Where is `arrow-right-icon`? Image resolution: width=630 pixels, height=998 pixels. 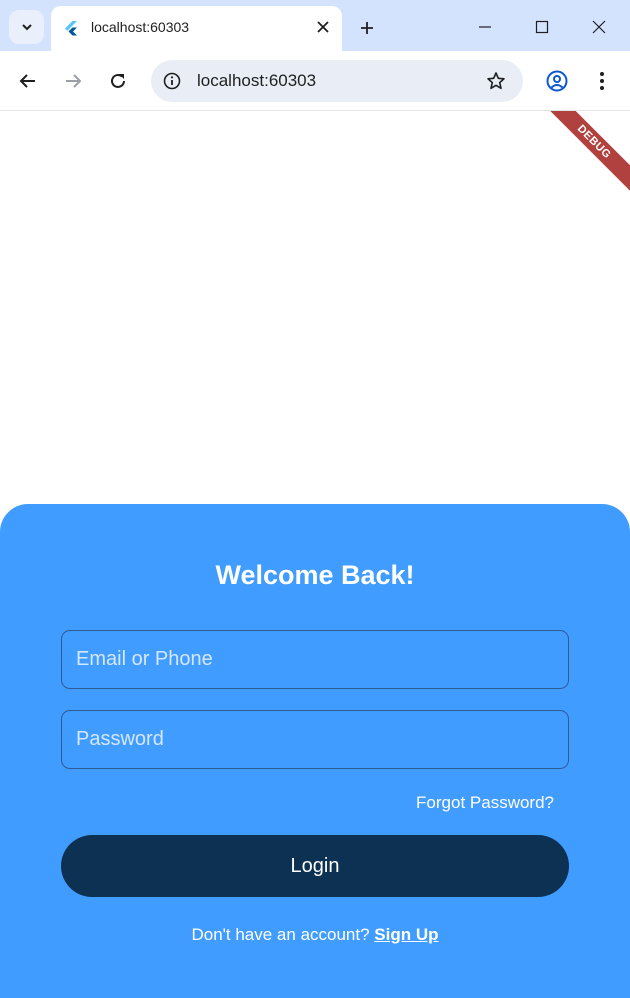 arrow-right-icon is located at coordinates (73, 81).